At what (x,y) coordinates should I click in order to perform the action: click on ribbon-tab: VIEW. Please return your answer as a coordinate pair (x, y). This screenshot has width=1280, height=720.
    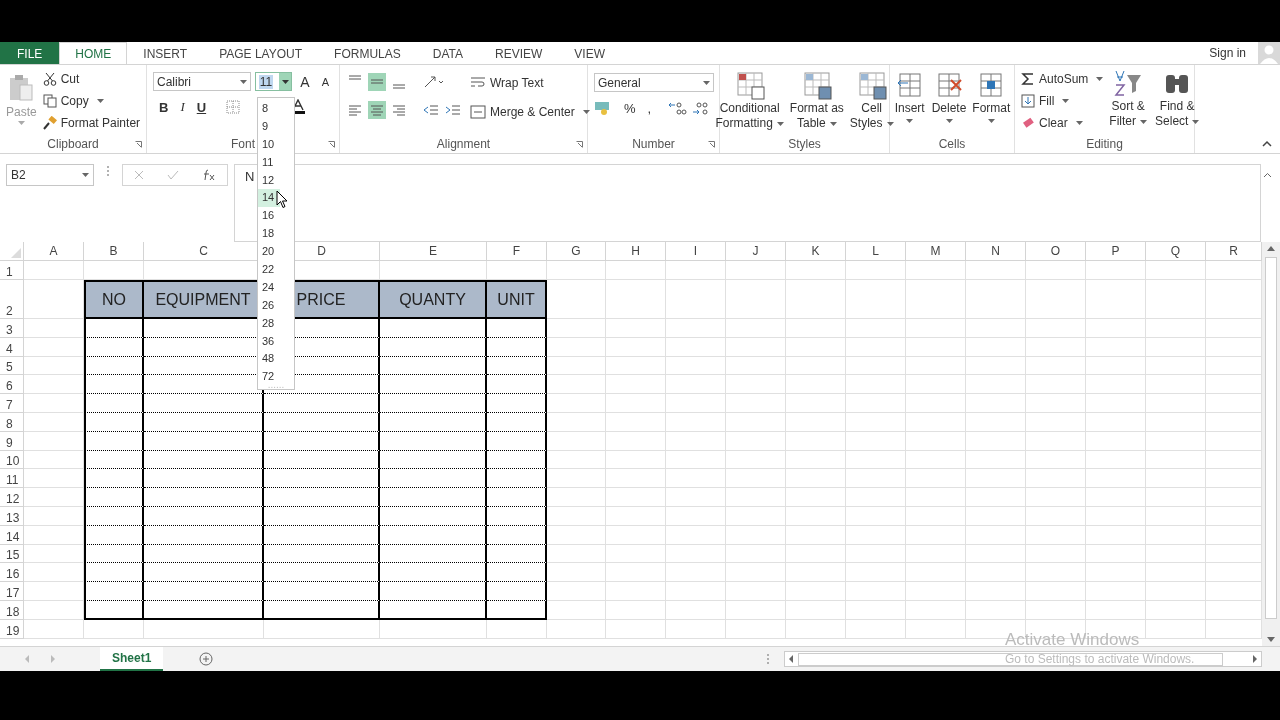
    Looking at the image, I should click on (589, 53).